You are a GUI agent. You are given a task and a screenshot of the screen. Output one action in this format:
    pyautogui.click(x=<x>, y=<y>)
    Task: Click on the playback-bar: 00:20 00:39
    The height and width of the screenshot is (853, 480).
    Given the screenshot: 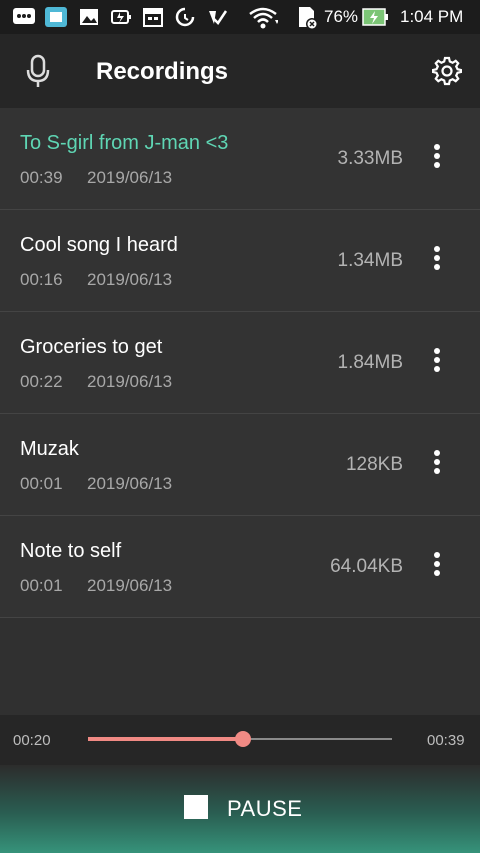 What is the action you would take?
    pyautogui.click(x=240, y=740)
    